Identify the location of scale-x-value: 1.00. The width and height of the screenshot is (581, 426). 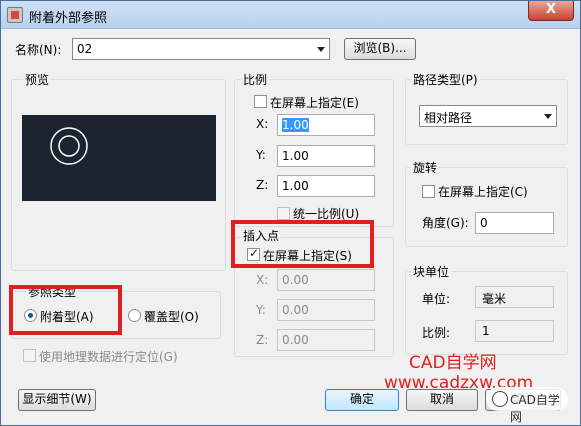
(295, 125).